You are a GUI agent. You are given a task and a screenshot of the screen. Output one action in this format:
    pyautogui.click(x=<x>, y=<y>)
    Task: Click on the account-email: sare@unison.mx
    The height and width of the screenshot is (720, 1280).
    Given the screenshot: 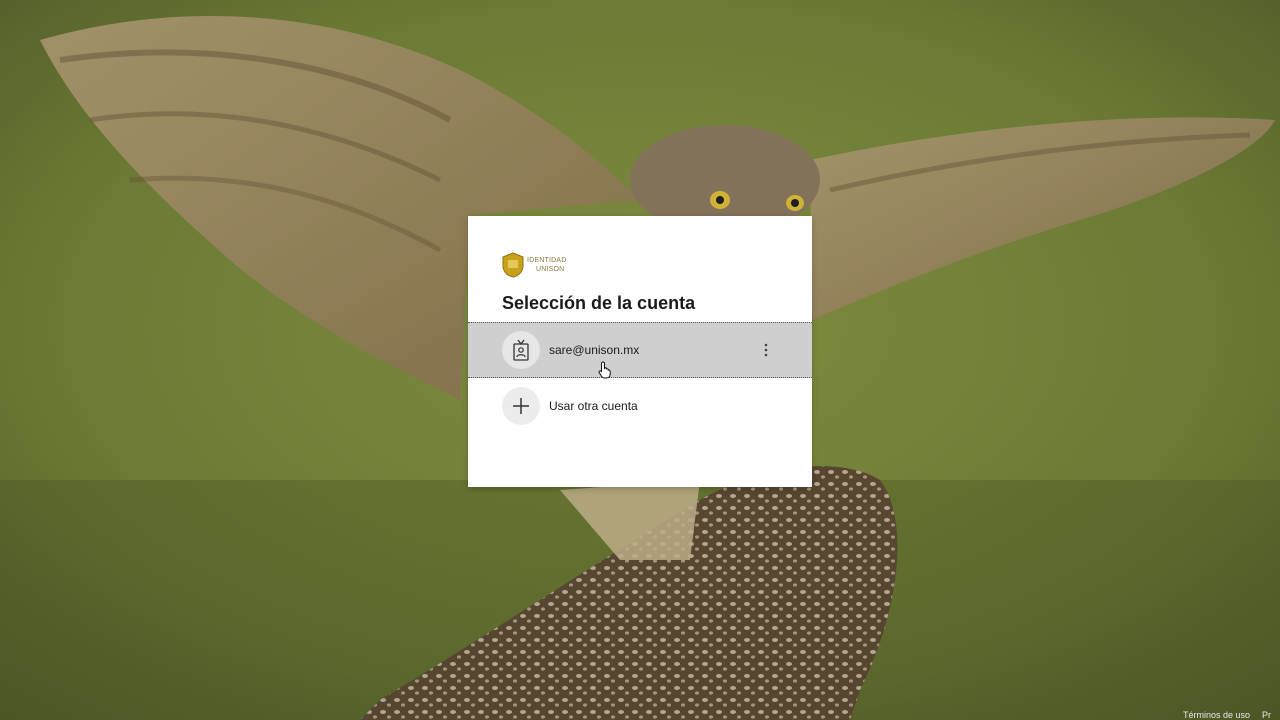 What is the action you would take?
    pyautogui.click(x=594, y=350)
    